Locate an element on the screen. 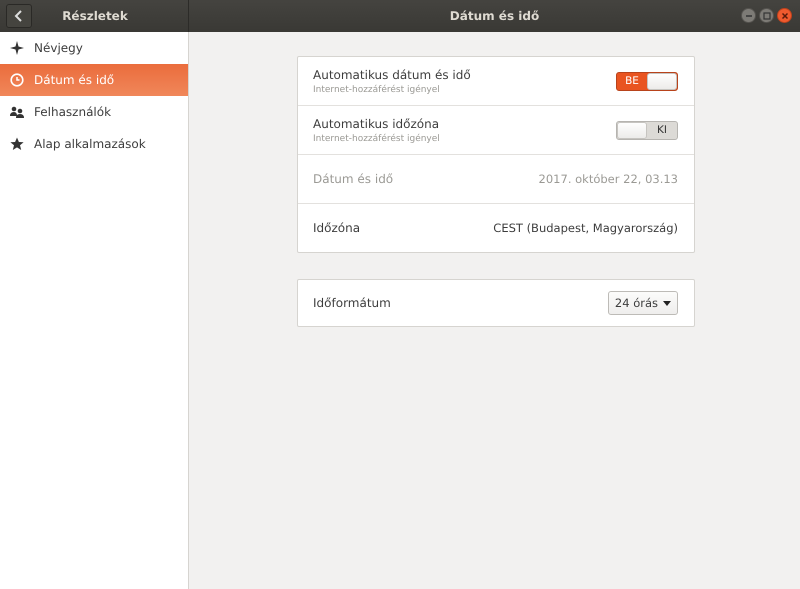 This screenshot has height=589, width=800. sidebar-item: Felhasználók is located at coordinates (94, 112).